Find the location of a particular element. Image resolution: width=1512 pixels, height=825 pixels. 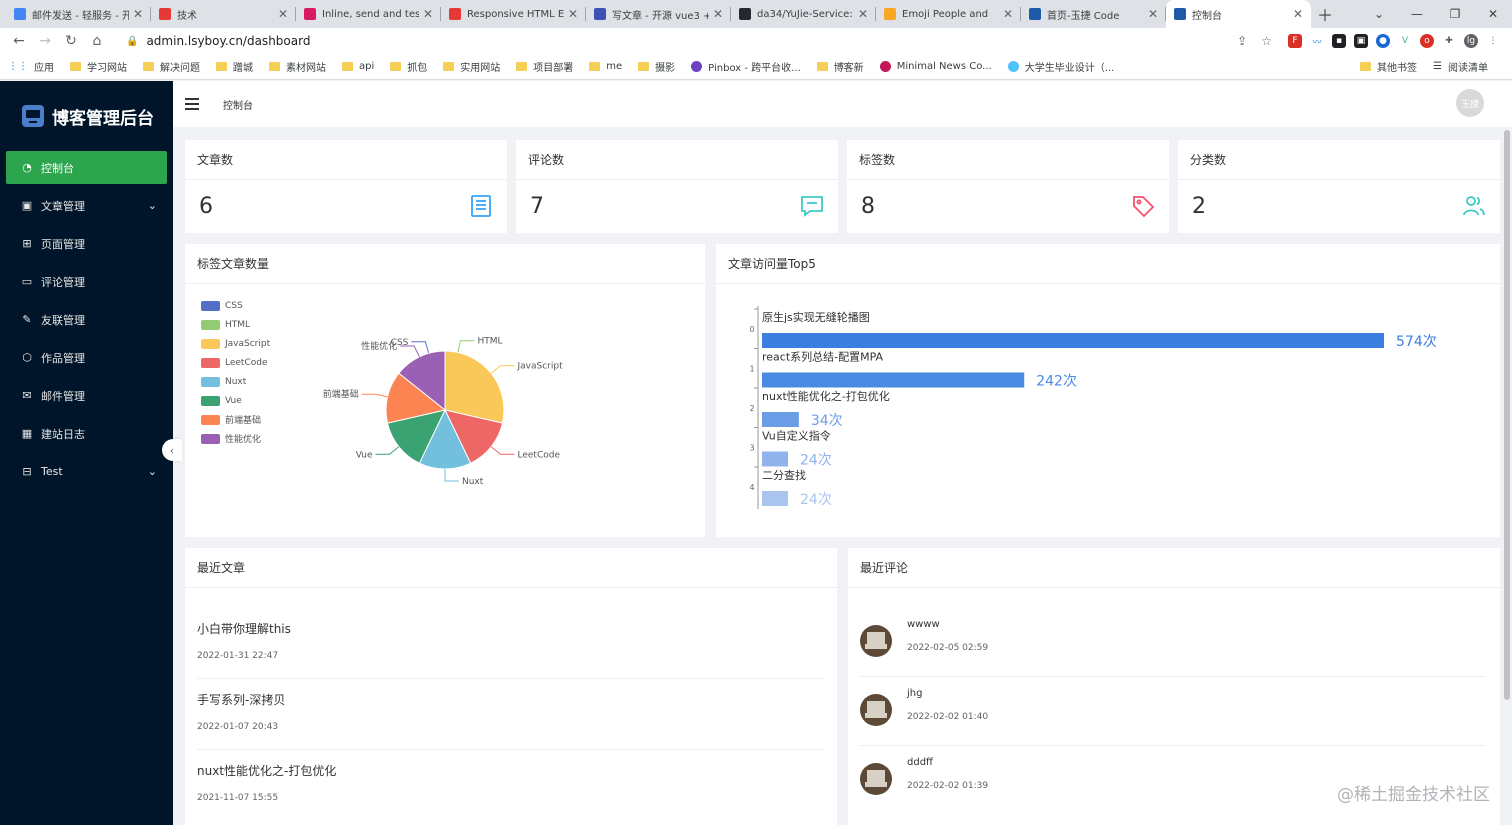

page-scrollbar is located at coordinates (1507, 415).